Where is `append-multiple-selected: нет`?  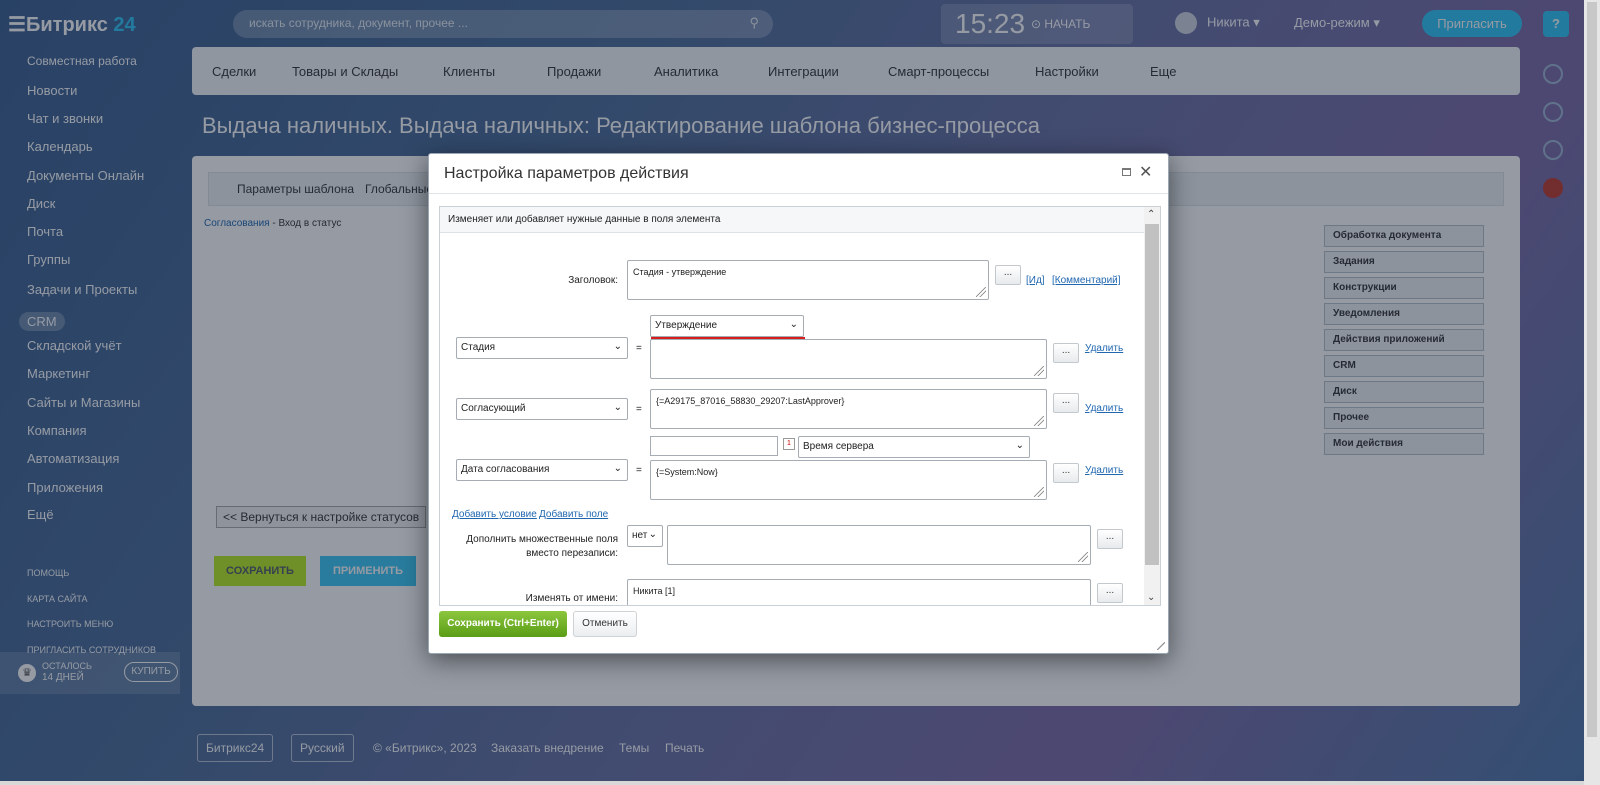
append-multiple-selected: нет is located at coordinates (640, 535).